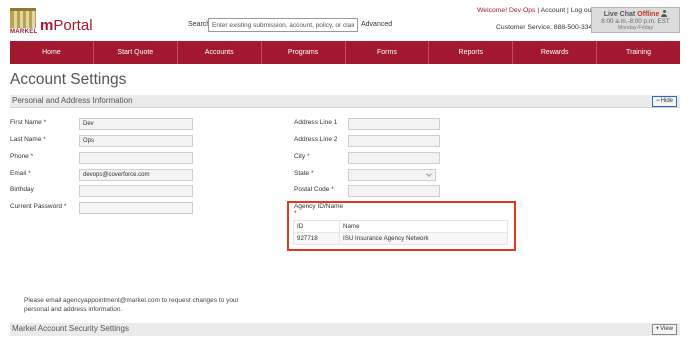 This screenshot has height=337, width=688. I want to click on welcome-text: Welcome! Dev Ops, so click(506, 10).